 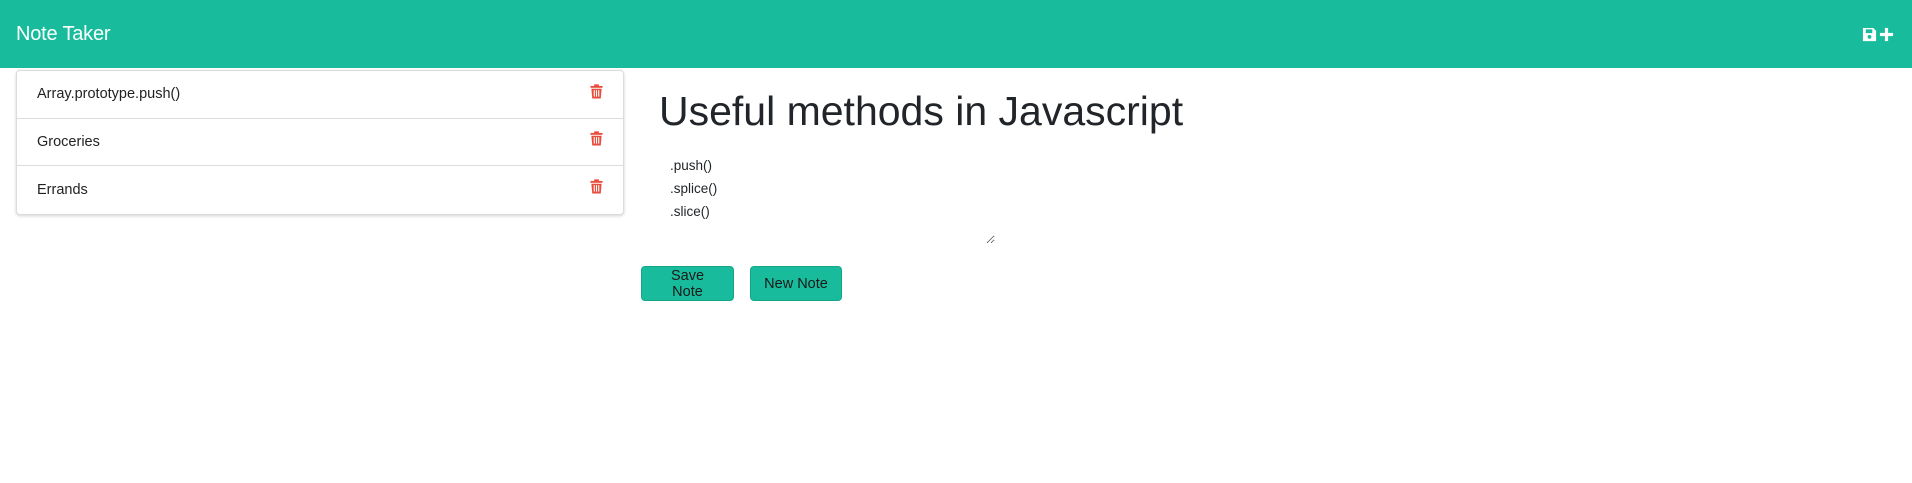 I want to click on save-icon, so click(x=1869, y=34).